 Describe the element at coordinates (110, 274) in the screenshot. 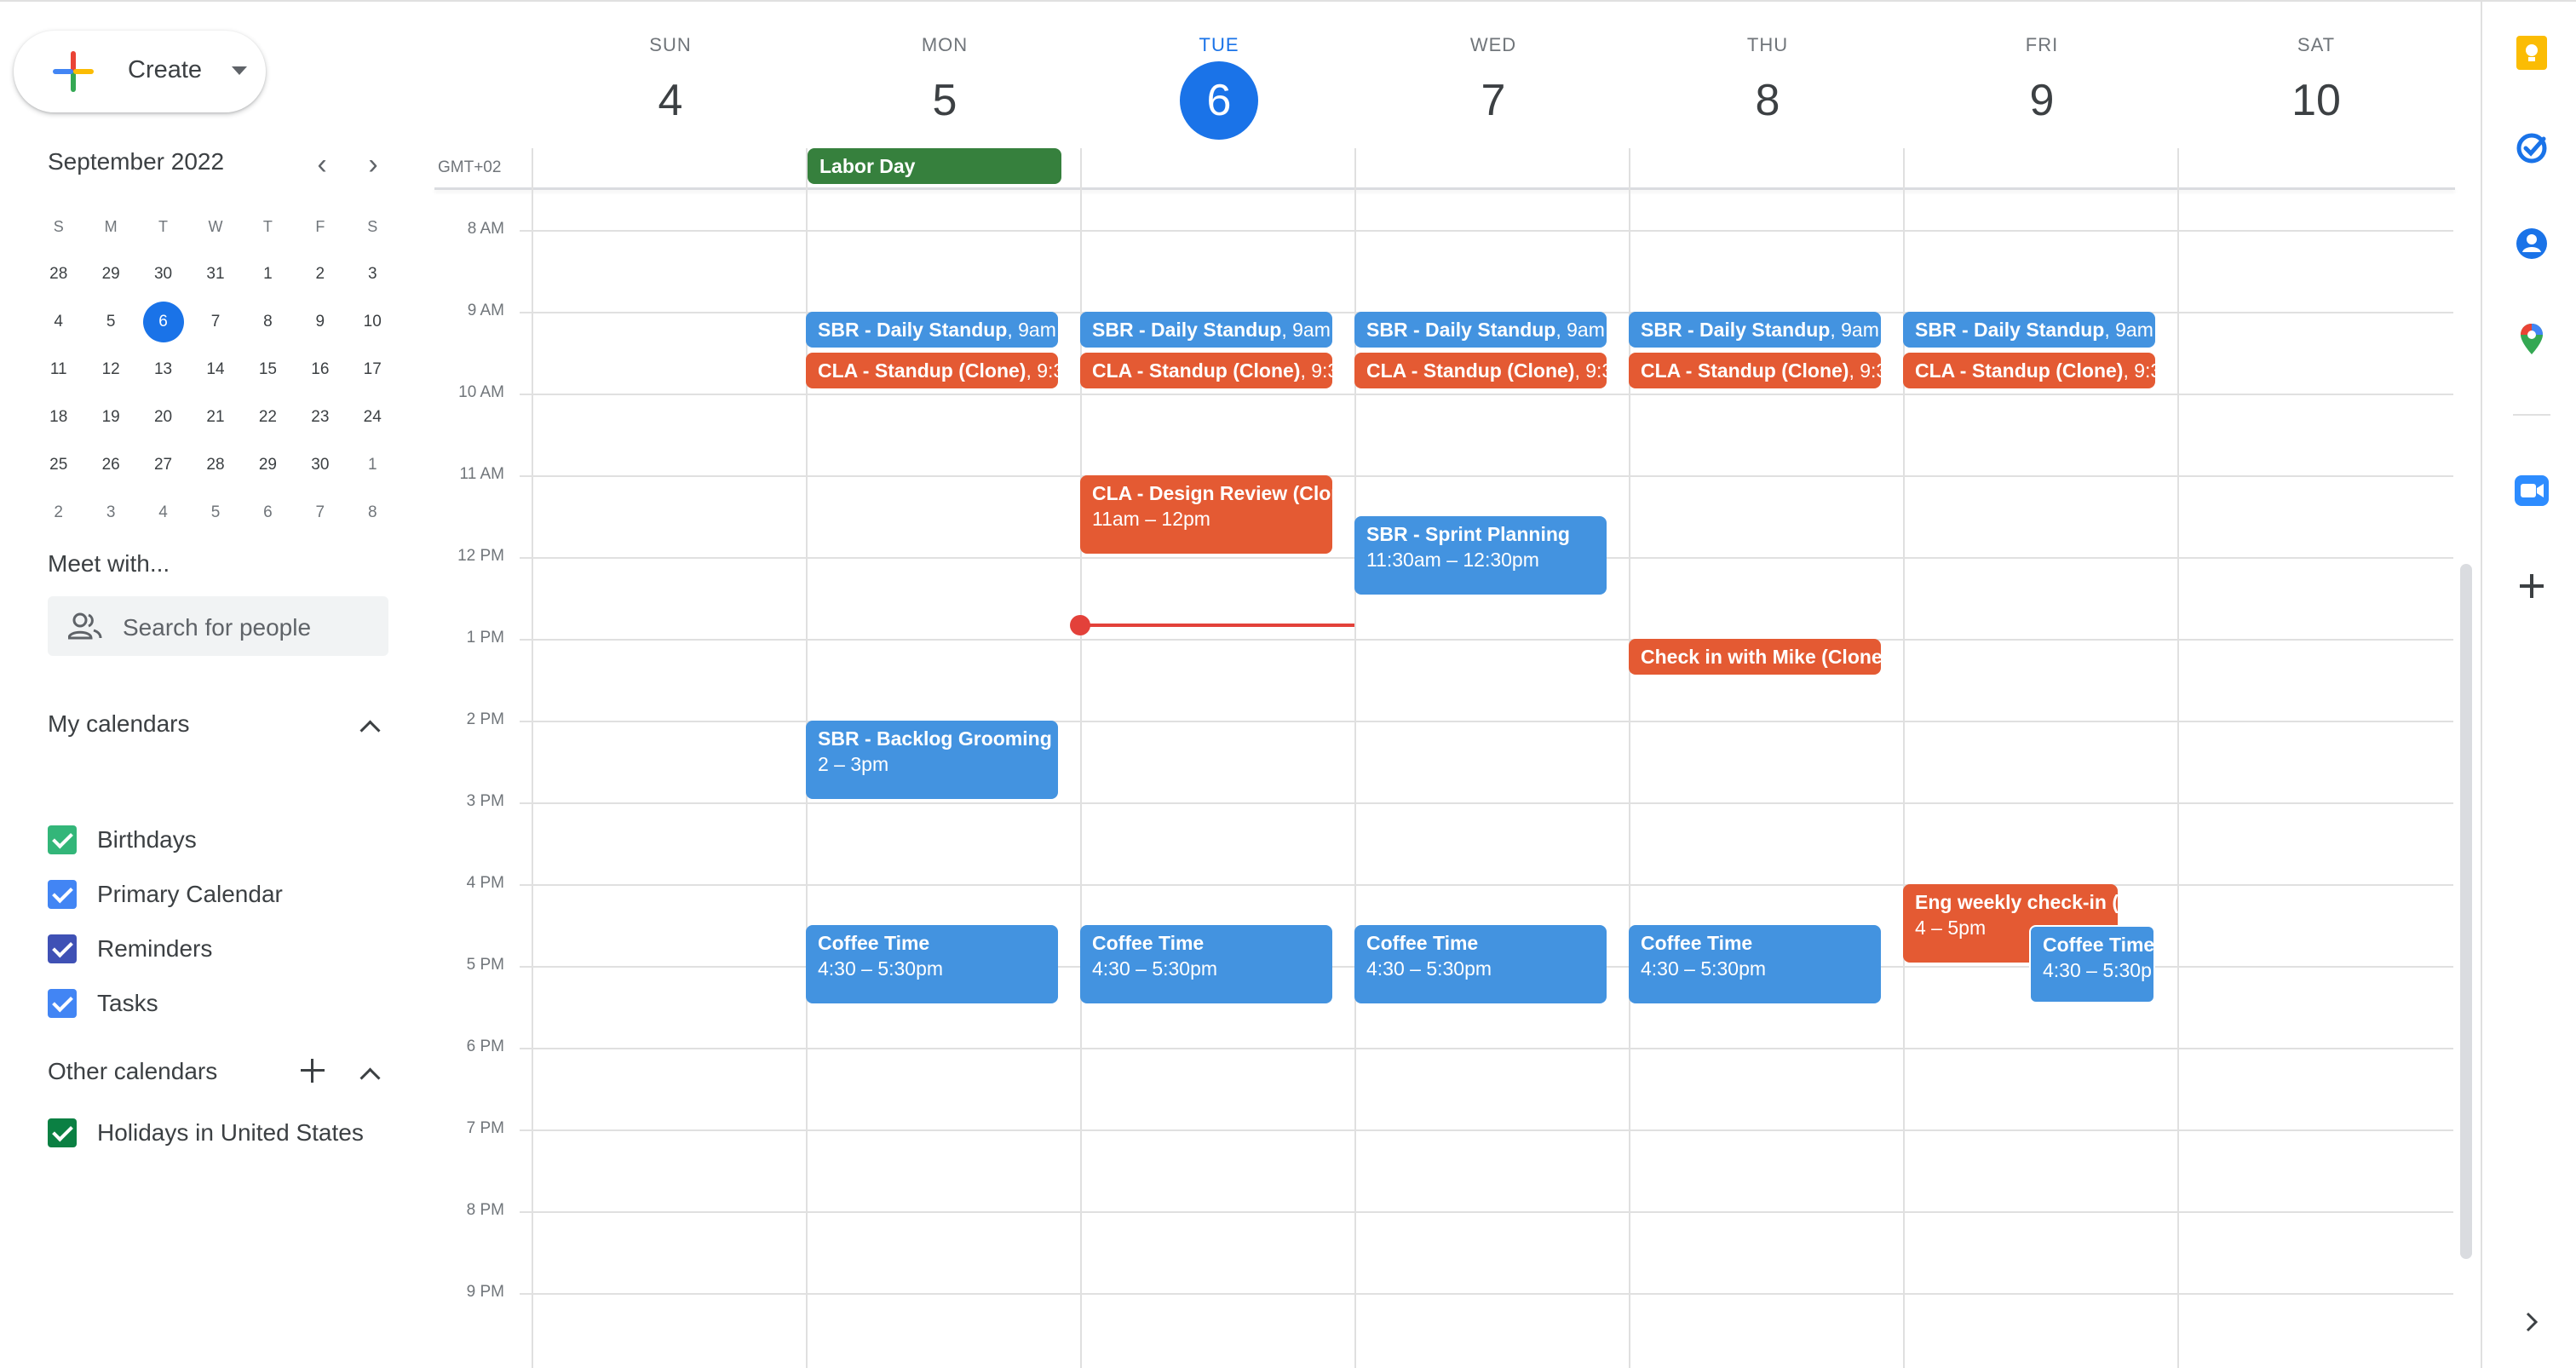

I see `mini-day: 29` at that location.